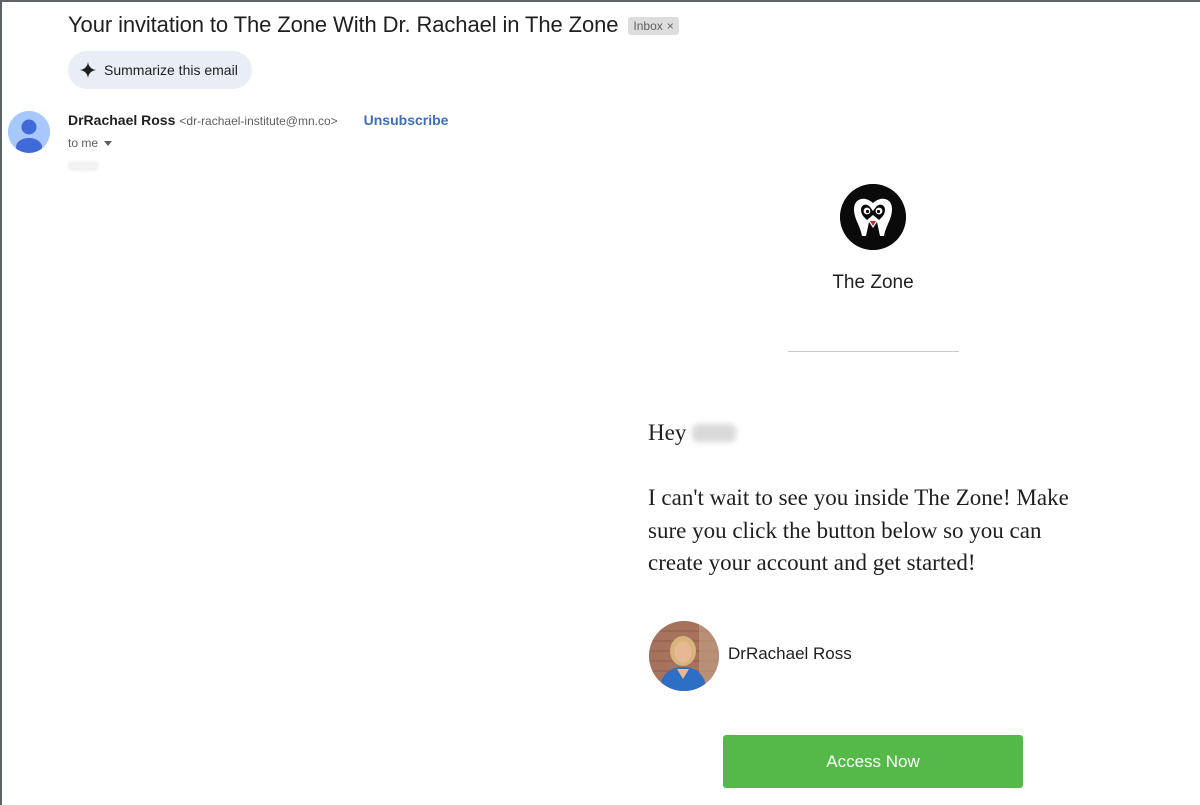 The image size is (1200, 805). Describe the element at coordinates (171, 70) in the screenshot. I see `summarize-label: Summarize this email` at that location.